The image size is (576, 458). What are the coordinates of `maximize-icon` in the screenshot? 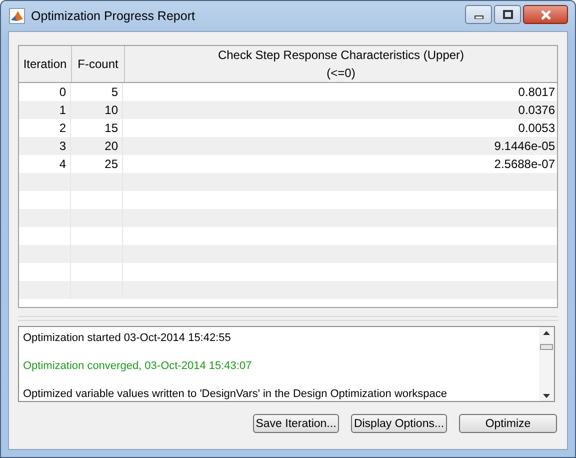 It's located at (507, 14).